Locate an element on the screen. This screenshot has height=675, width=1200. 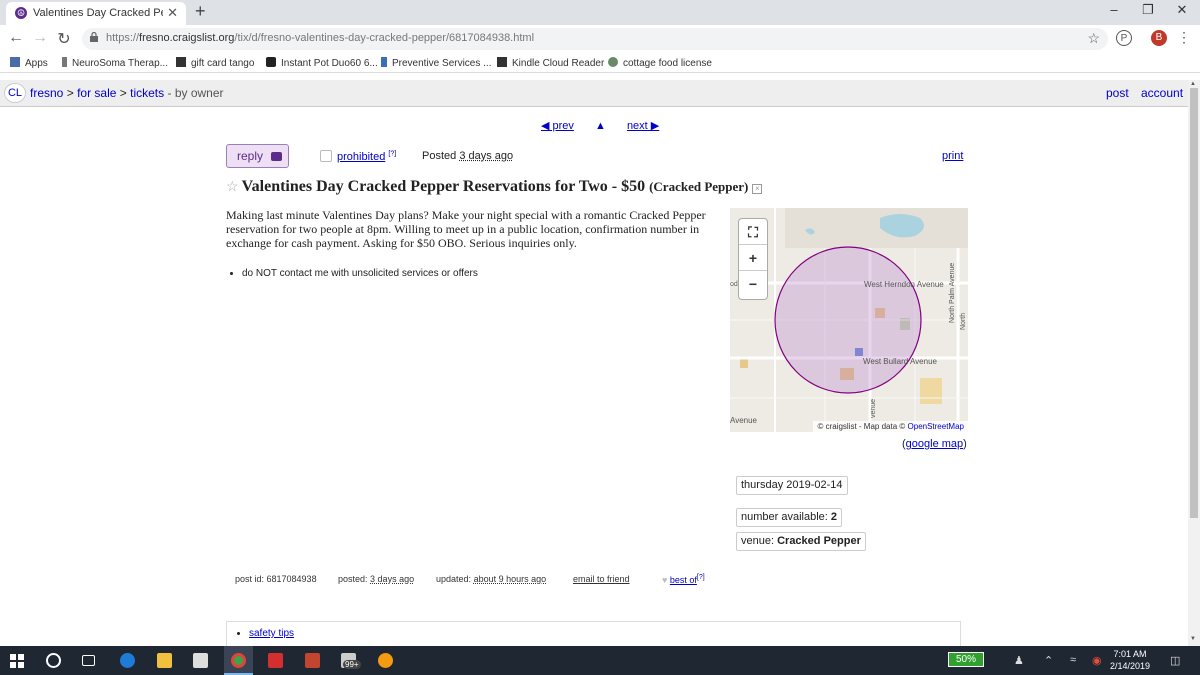
prohibited-help-link: [?] is located at coordinates (392, 153).